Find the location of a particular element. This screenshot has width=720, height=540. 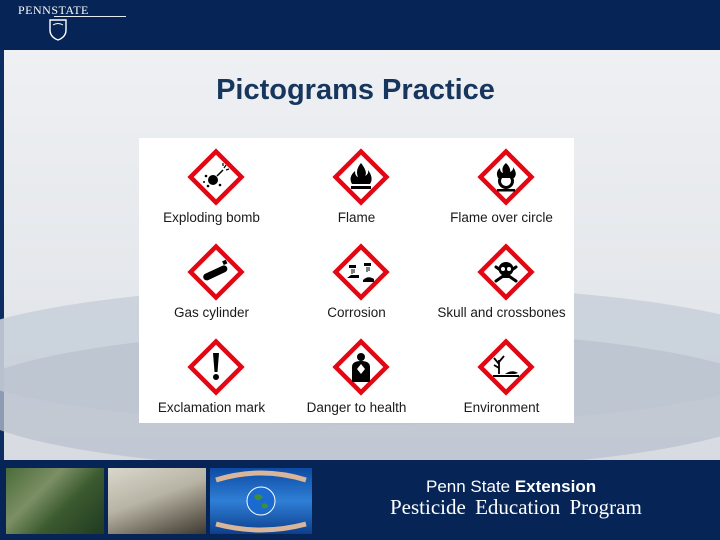

slide-title: Pictograms Practice is located at coordinates (355, 90).